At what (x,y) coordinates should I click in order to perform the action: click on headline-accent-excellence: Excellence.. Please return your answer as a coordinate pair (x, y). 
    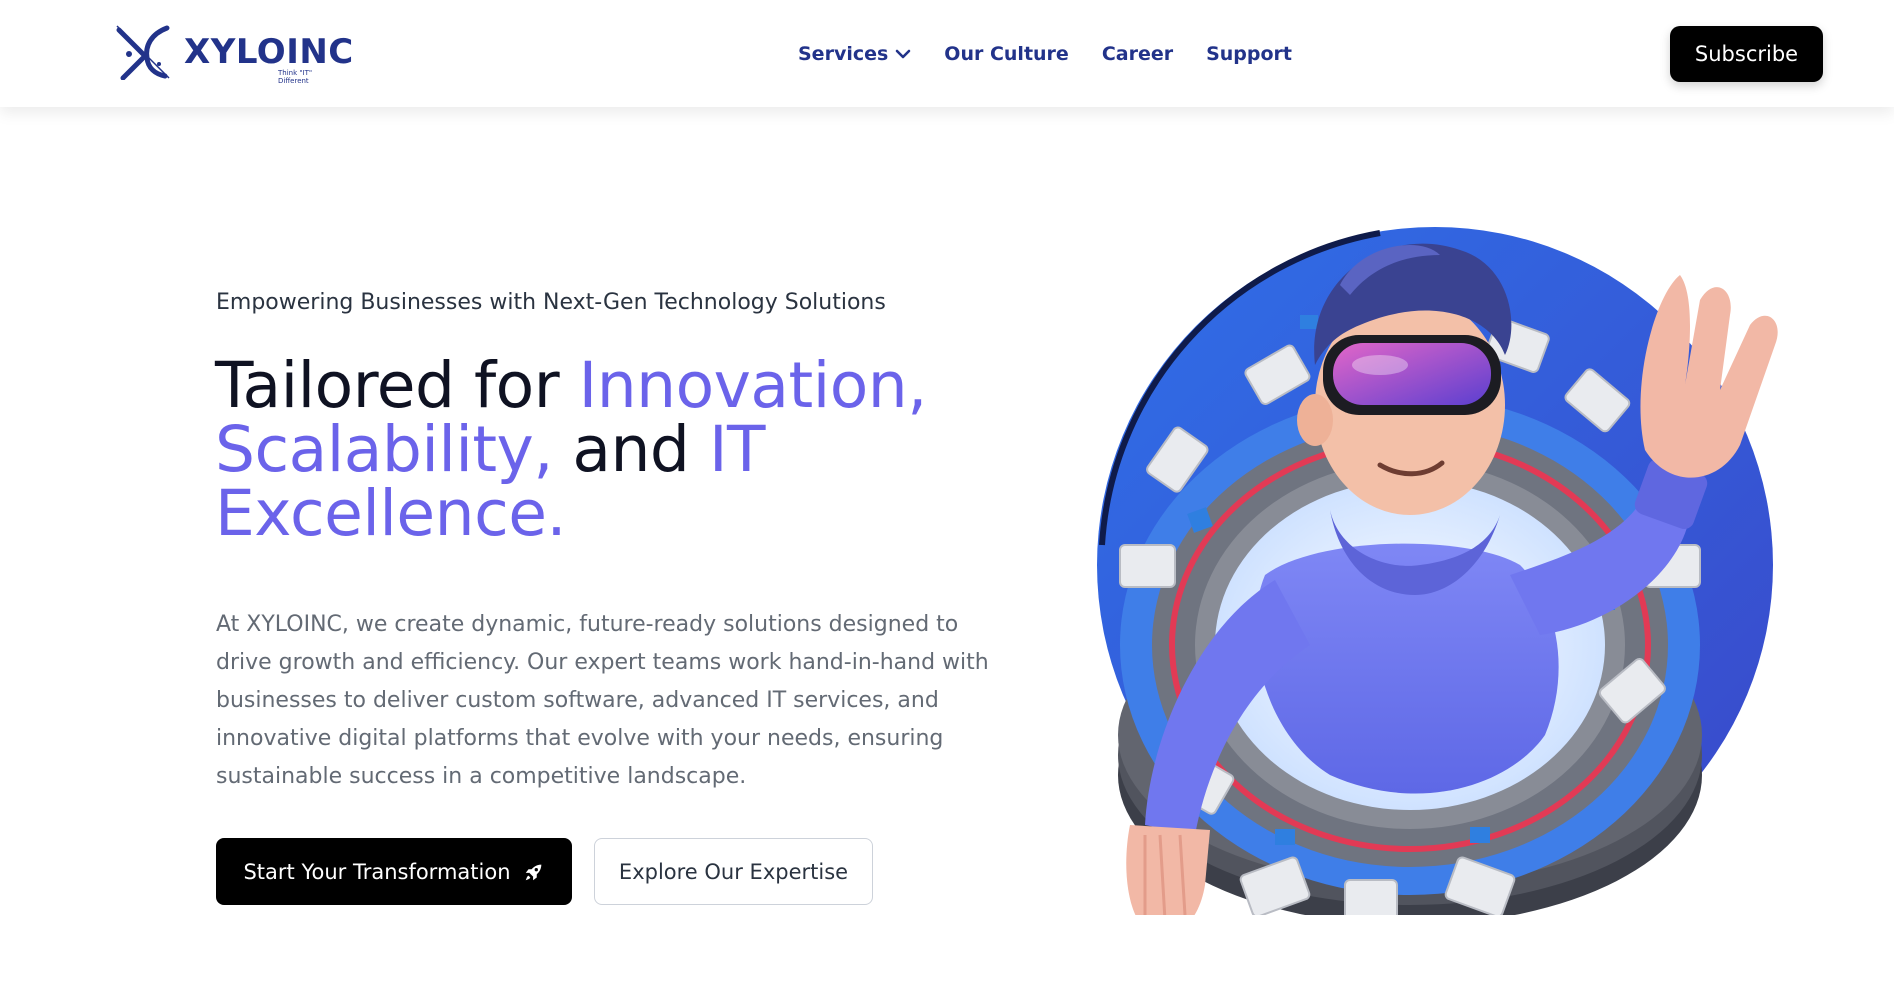
    Looking at the image, I should click on (391, 513).